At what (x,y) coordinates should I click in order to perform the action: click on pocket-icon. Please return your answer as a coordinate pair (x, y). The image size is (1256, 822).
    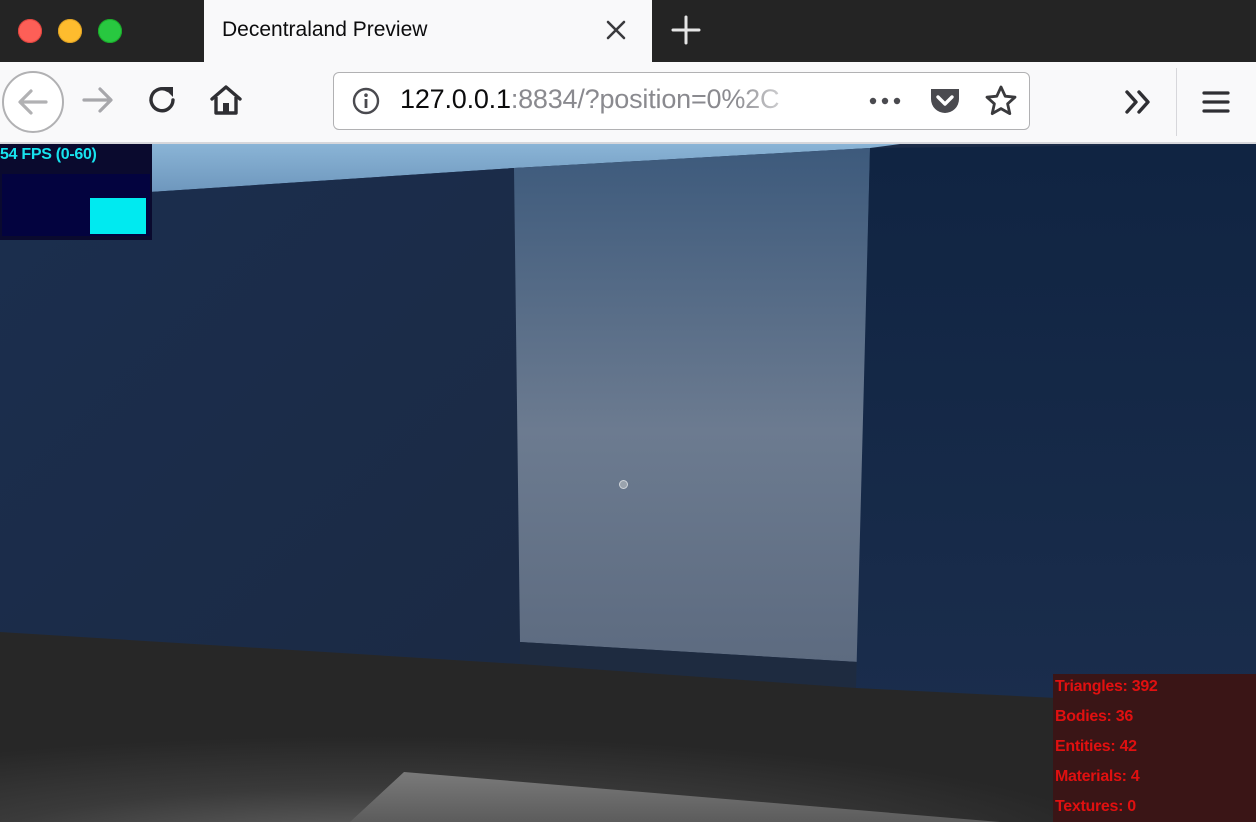
    Looking at the image, I should click on (945, 101).